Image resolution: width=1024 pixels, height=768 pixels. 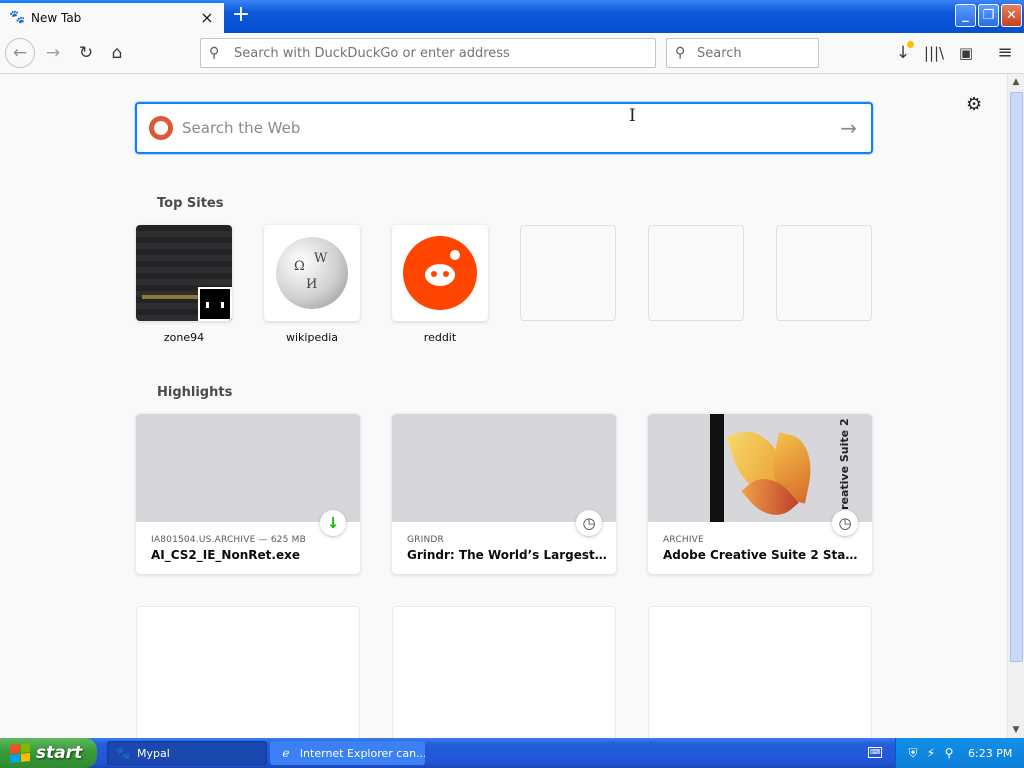 What do you see at coordinates (86, 53) in the screenshot?
I see `reload-button: ↻` at bounding box center [86, 53].